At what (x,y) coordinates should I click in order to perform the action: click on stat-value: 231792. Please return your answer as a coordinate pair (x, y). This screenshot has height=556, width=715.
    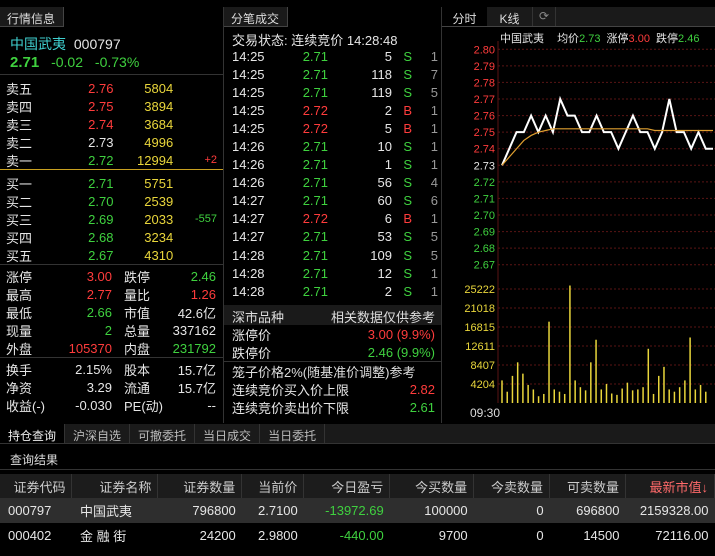
    Looking at the image, I should click on (194, 348).